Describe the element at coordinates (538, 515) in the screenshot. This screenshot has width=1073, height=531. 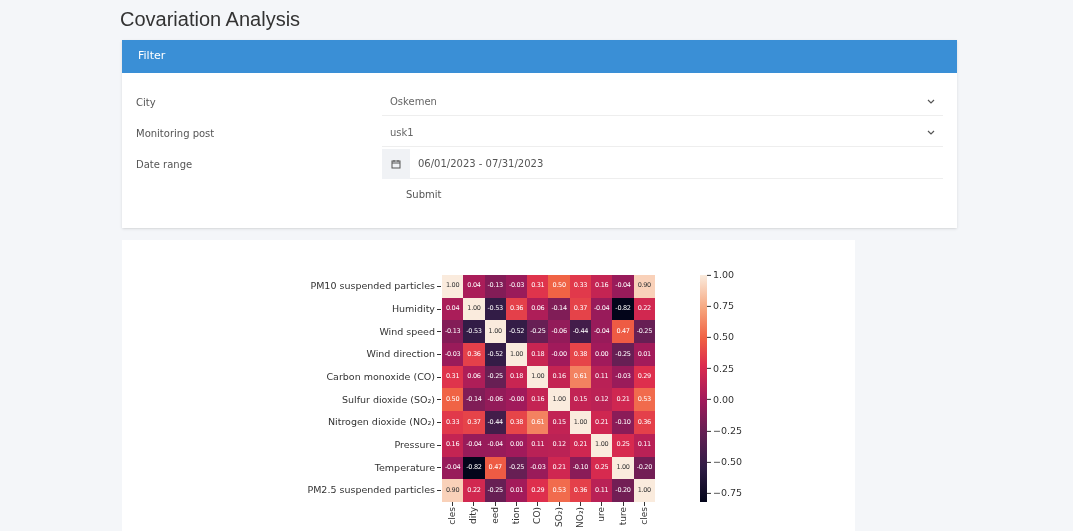
I see `column-label: CO)` at that location.